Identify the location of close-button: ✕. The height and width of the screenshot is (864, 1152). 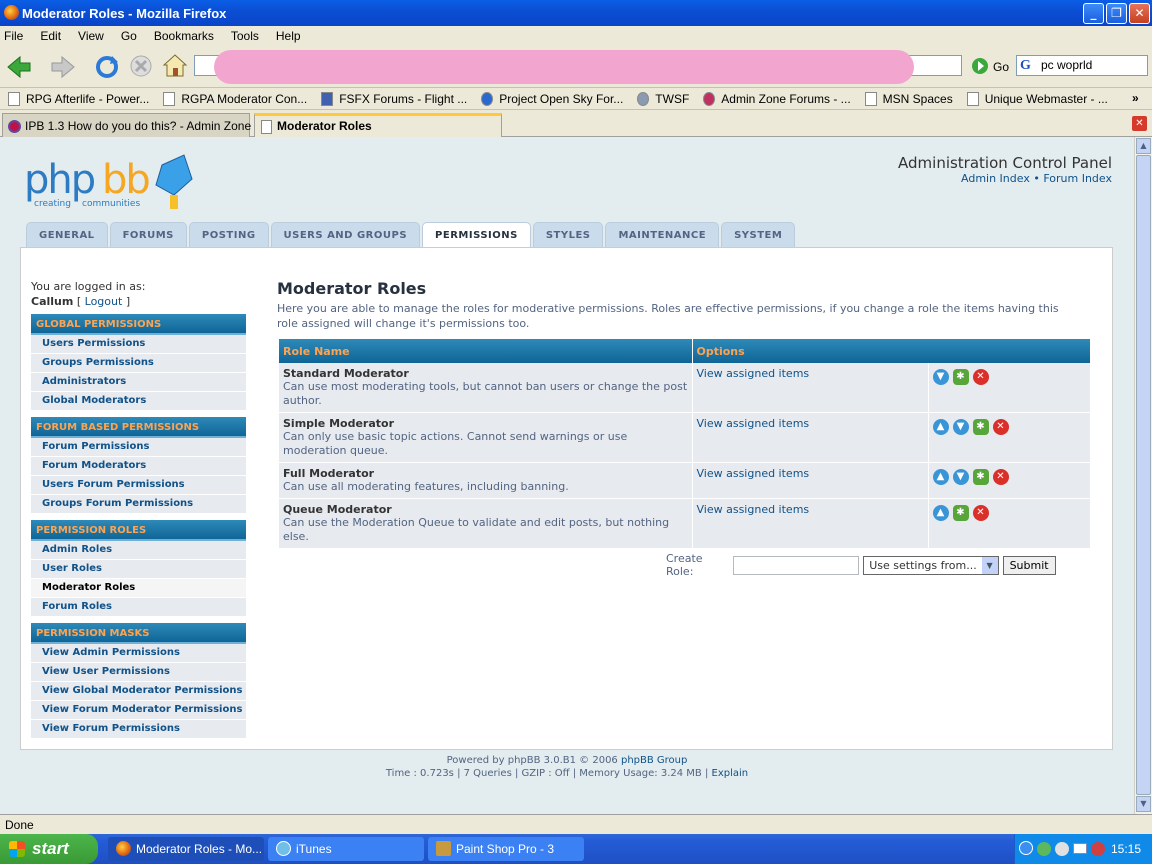
(1139, 13).